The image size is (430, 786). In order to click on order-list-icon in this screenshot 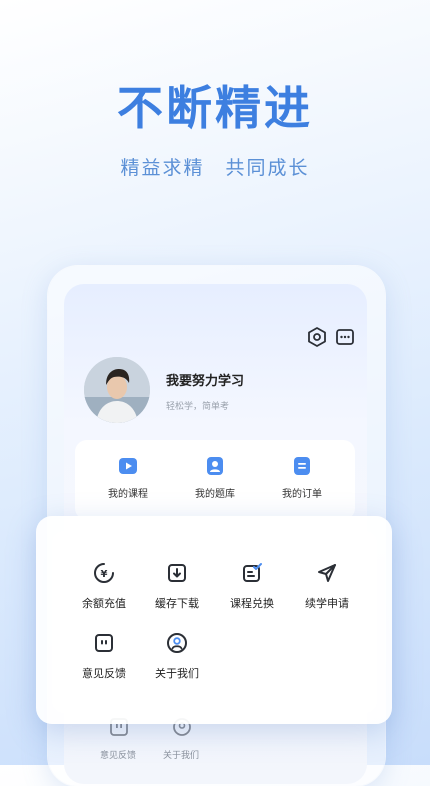, I will do `click(302, 466)`.